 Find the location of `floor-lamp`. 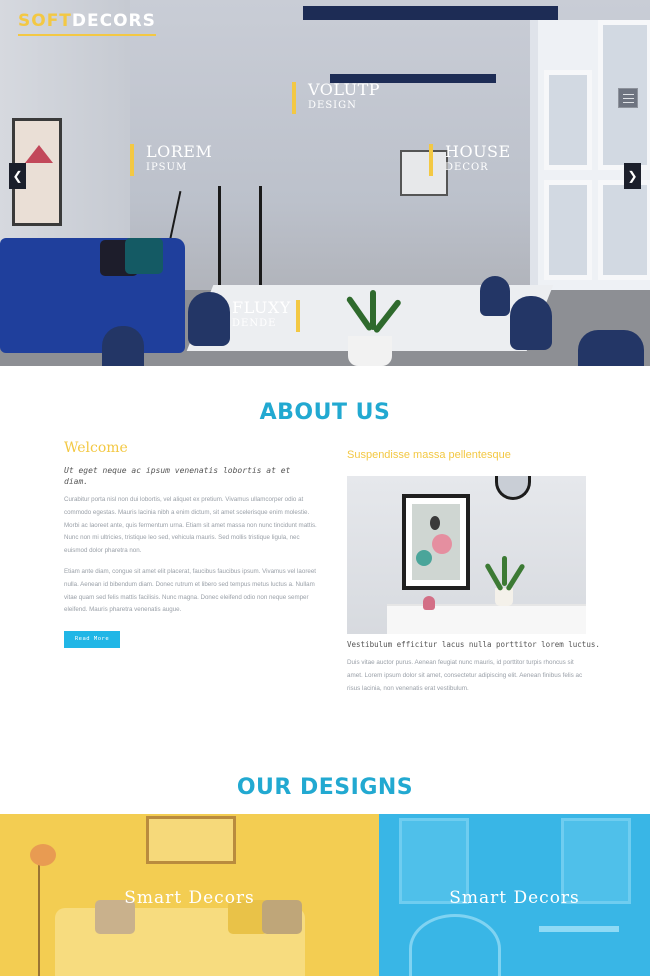

floor-lamp is located at coordinates (39, 915).